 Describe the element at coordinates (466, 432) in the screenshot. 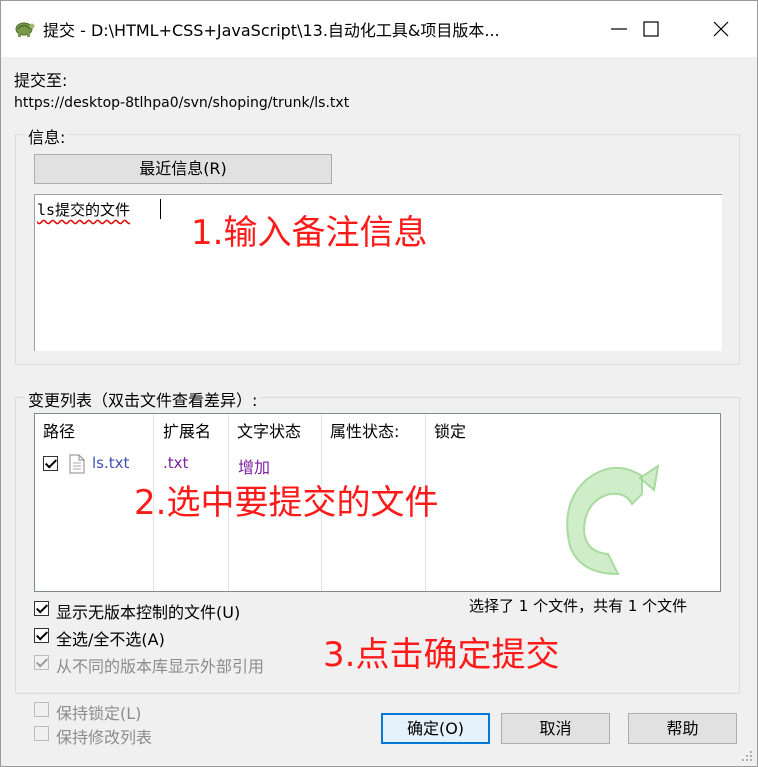

I see `column-header-lock: 锁定` at that location.